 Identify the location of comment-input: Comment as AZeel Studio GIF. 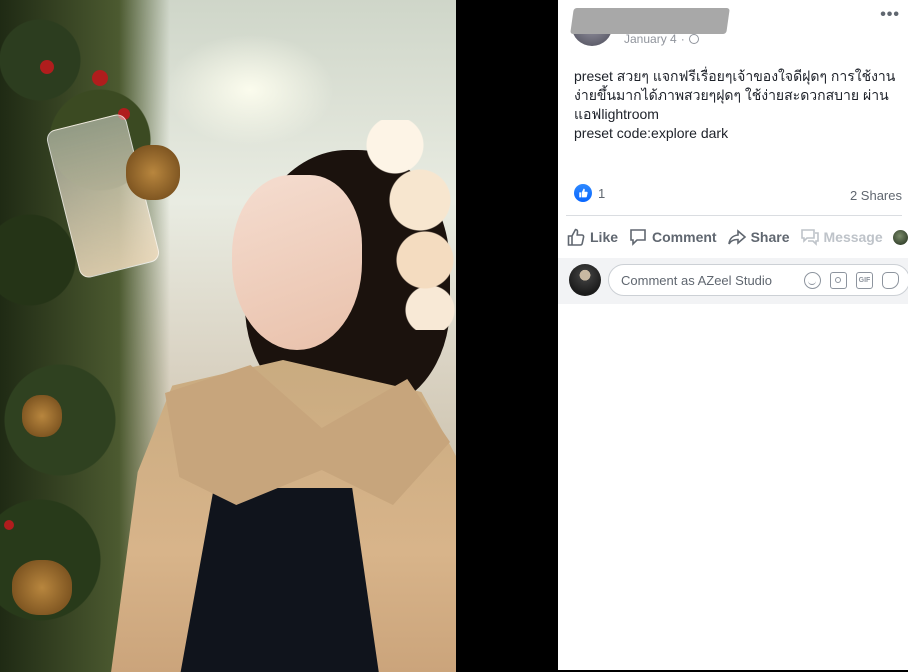
(758, 280).